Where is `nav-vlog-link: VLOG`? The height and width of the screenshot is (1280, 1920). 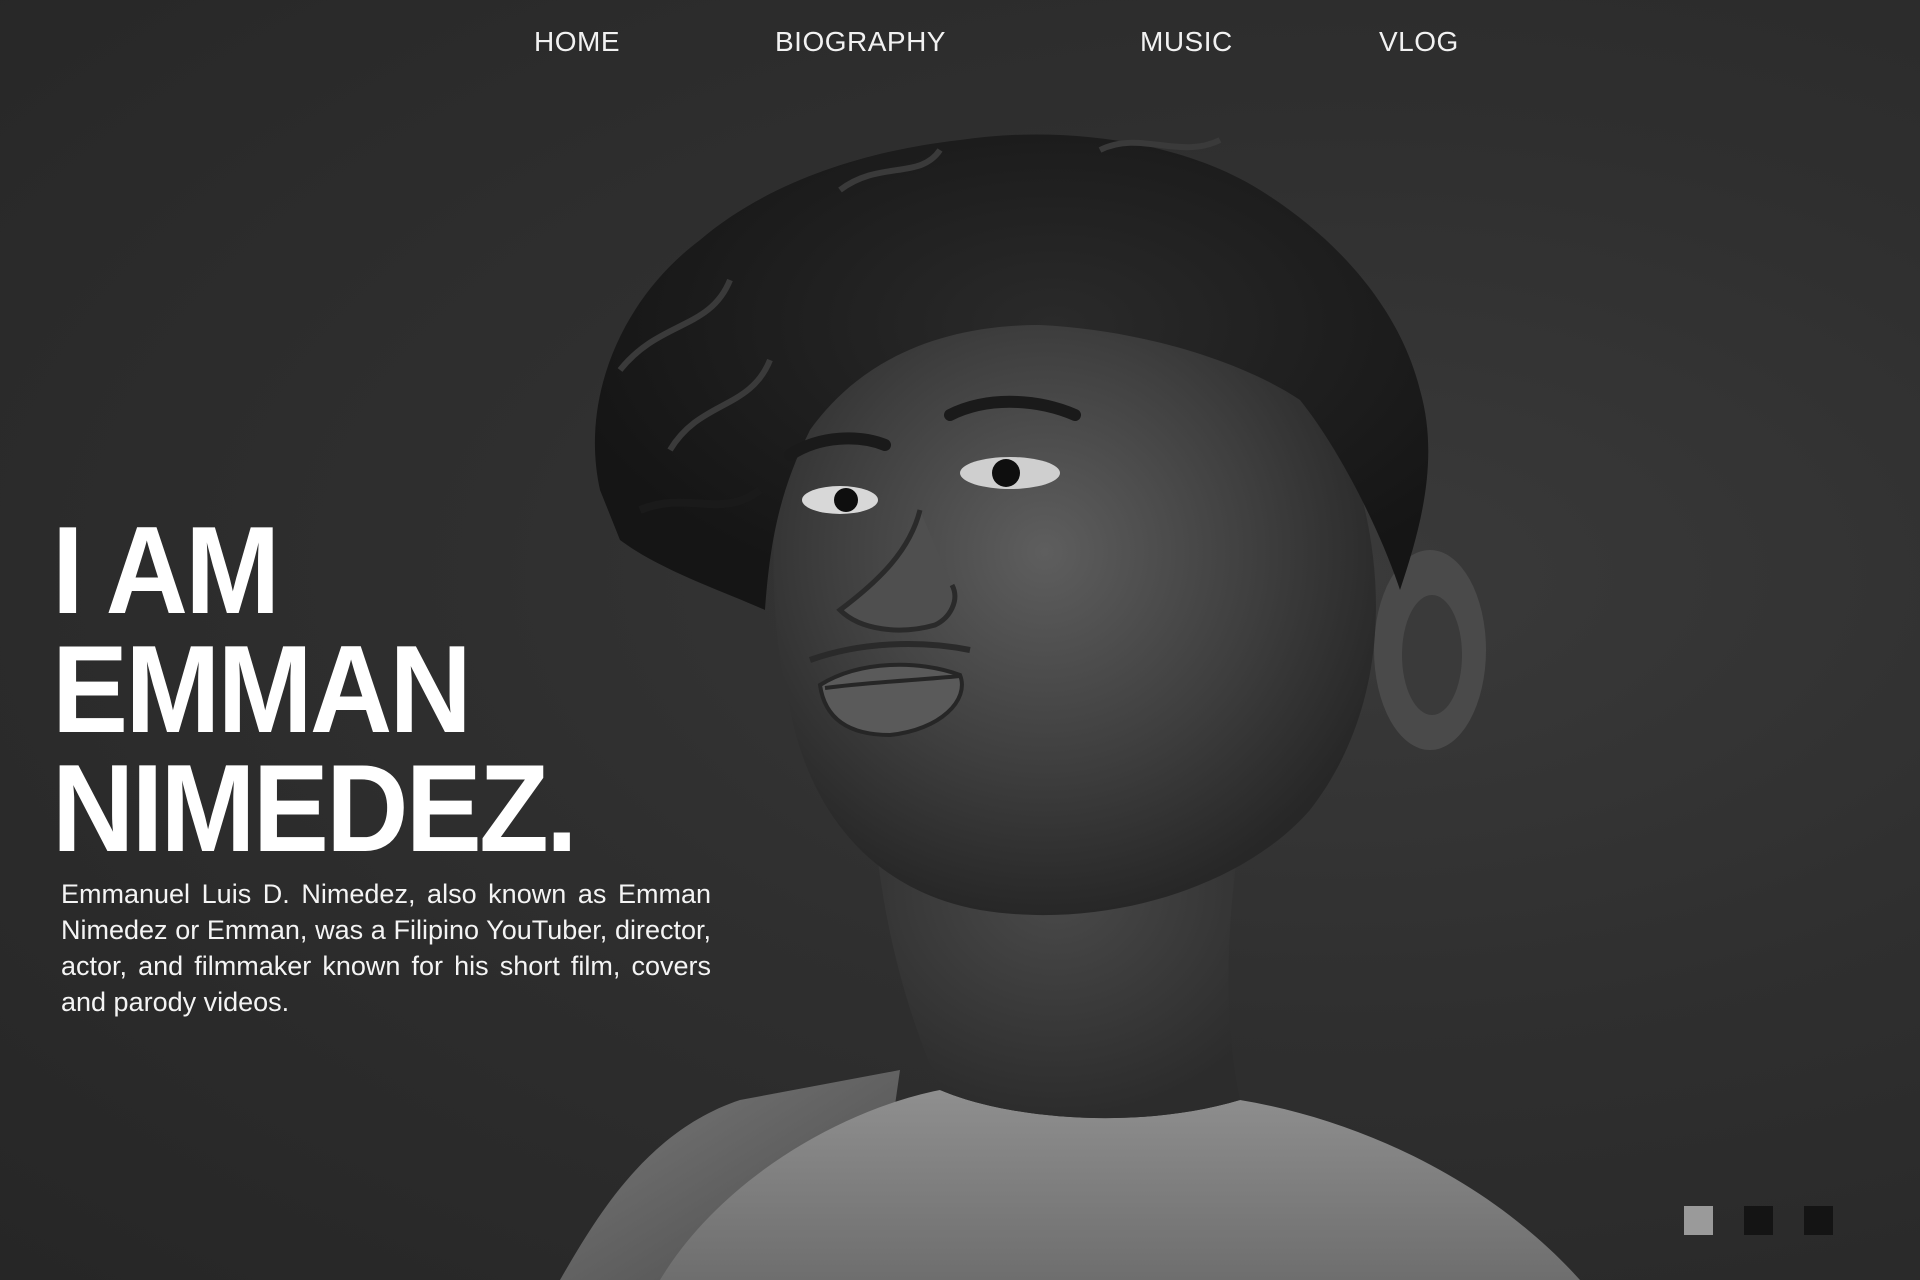 nav-vlog-link: VLOG is located at coordinates (1419, 42).